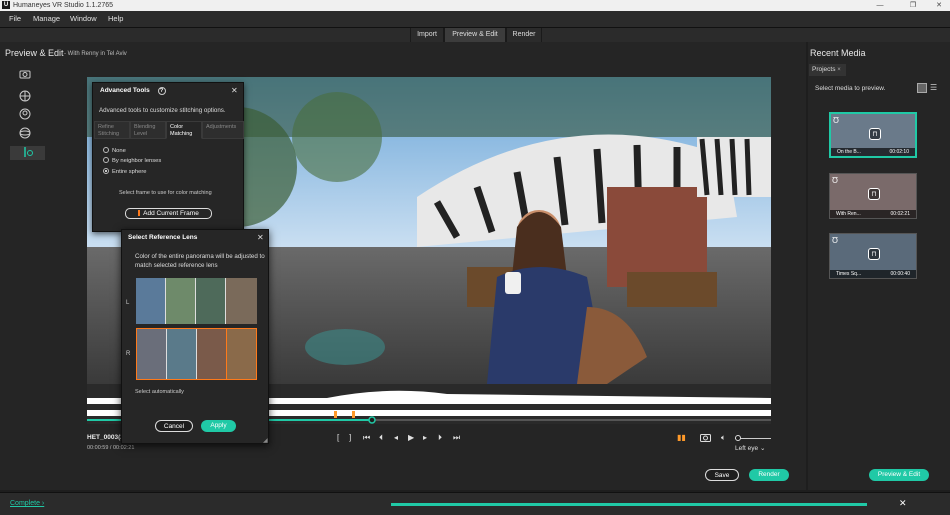 The height and width of the screenshot is (515, 950). Describe the element at coordinates (850, 88) in the screenshot. I see `media-hint: Select media to preview.` at that location.